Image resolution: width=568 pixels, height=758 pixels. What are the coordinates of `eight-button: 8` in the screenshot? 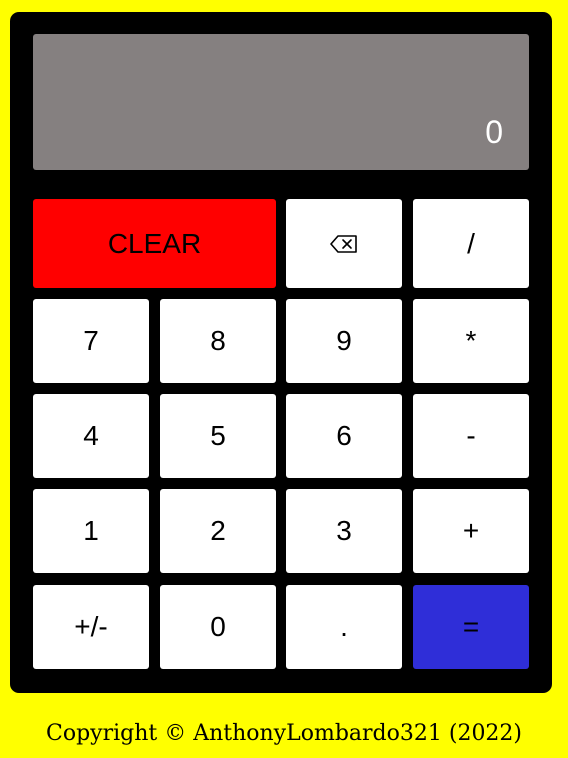 It's located at (218, 341).